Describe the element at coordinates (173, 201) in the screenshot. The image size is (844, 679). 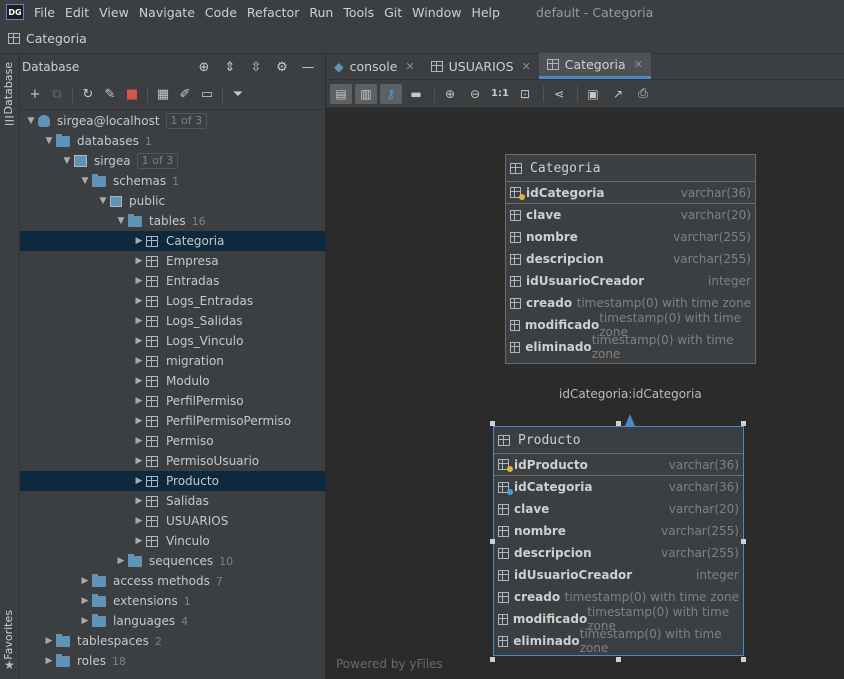
I see `tree-node-public: ▼ public` at that location.